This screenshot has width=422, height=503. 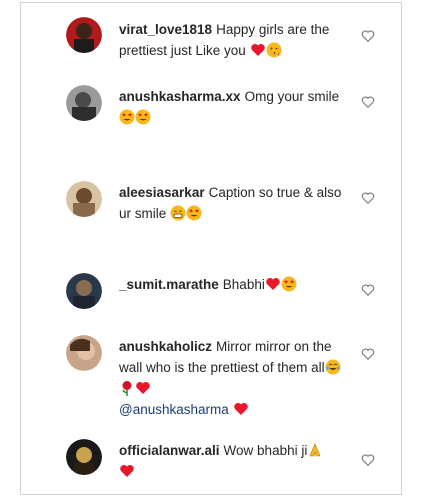 What do you see at coordinates (274, 50) in the screenshot?
I see `kiss-face-emoji-icon` at bounding box center [274, 50].